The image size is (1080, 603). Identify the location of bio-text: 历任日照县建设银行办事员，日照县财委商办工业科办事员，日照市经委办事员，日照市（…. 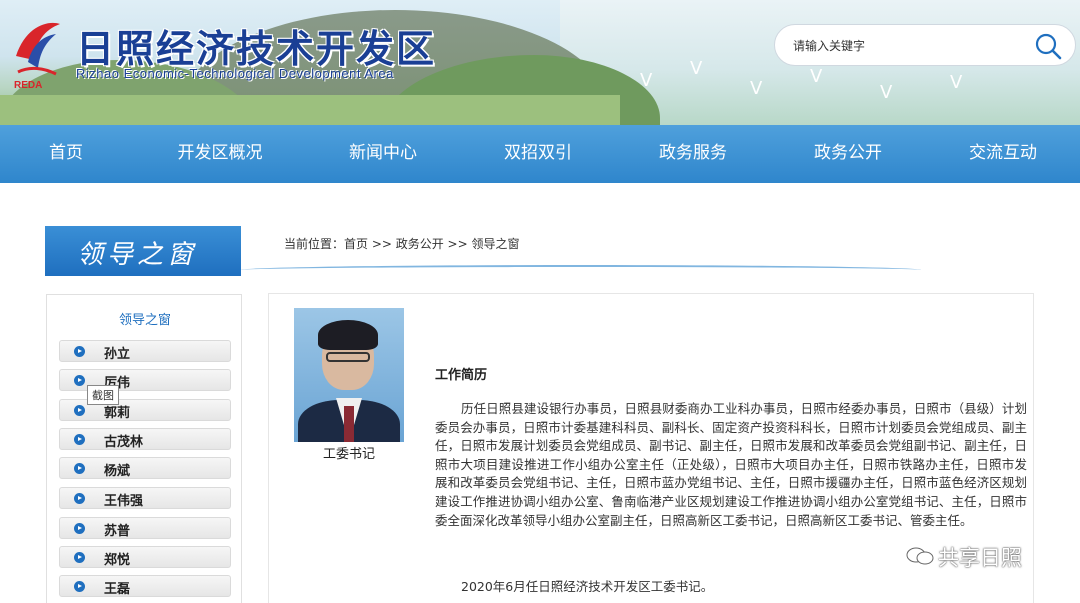
(731, 464).